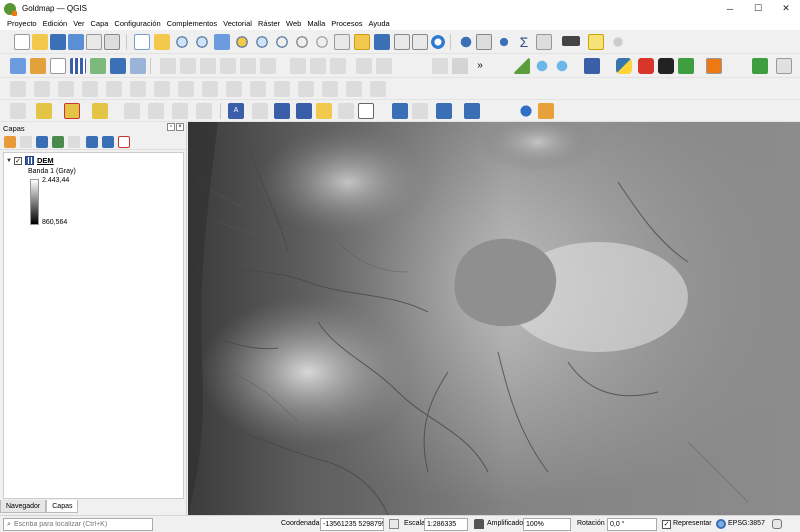 The height and width of the screenshot is (532, 800). What do you see at coordinates (282, 89) in the screenshot?
I see `merge-attributes-icon` at bounding box center [282, 89].